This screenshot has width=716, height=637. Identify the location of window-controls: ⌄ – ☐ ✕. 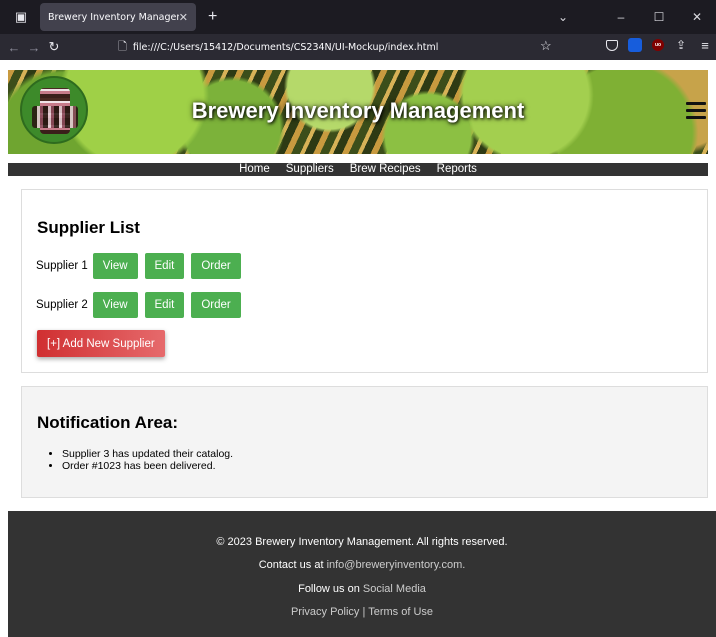
(630, 17).